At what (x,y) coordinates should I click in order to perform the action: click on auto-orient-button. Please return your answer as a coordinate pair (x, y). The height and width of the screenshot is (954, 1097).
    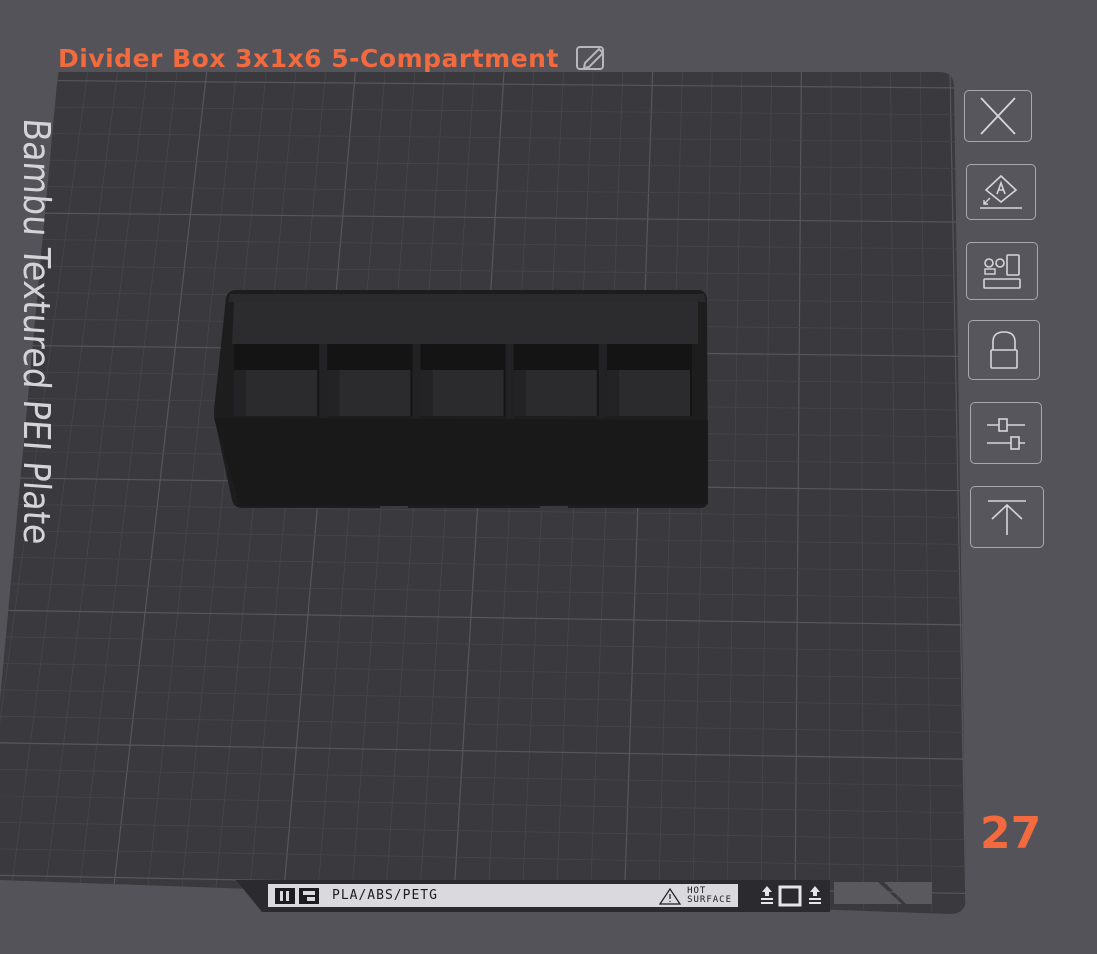
    Looking at the image, I should click on (1001, 192).